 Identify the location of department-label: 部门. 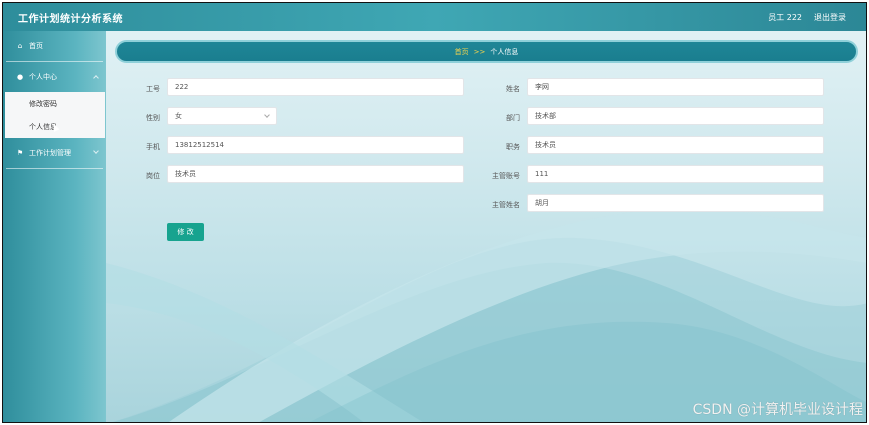
(513, 118).